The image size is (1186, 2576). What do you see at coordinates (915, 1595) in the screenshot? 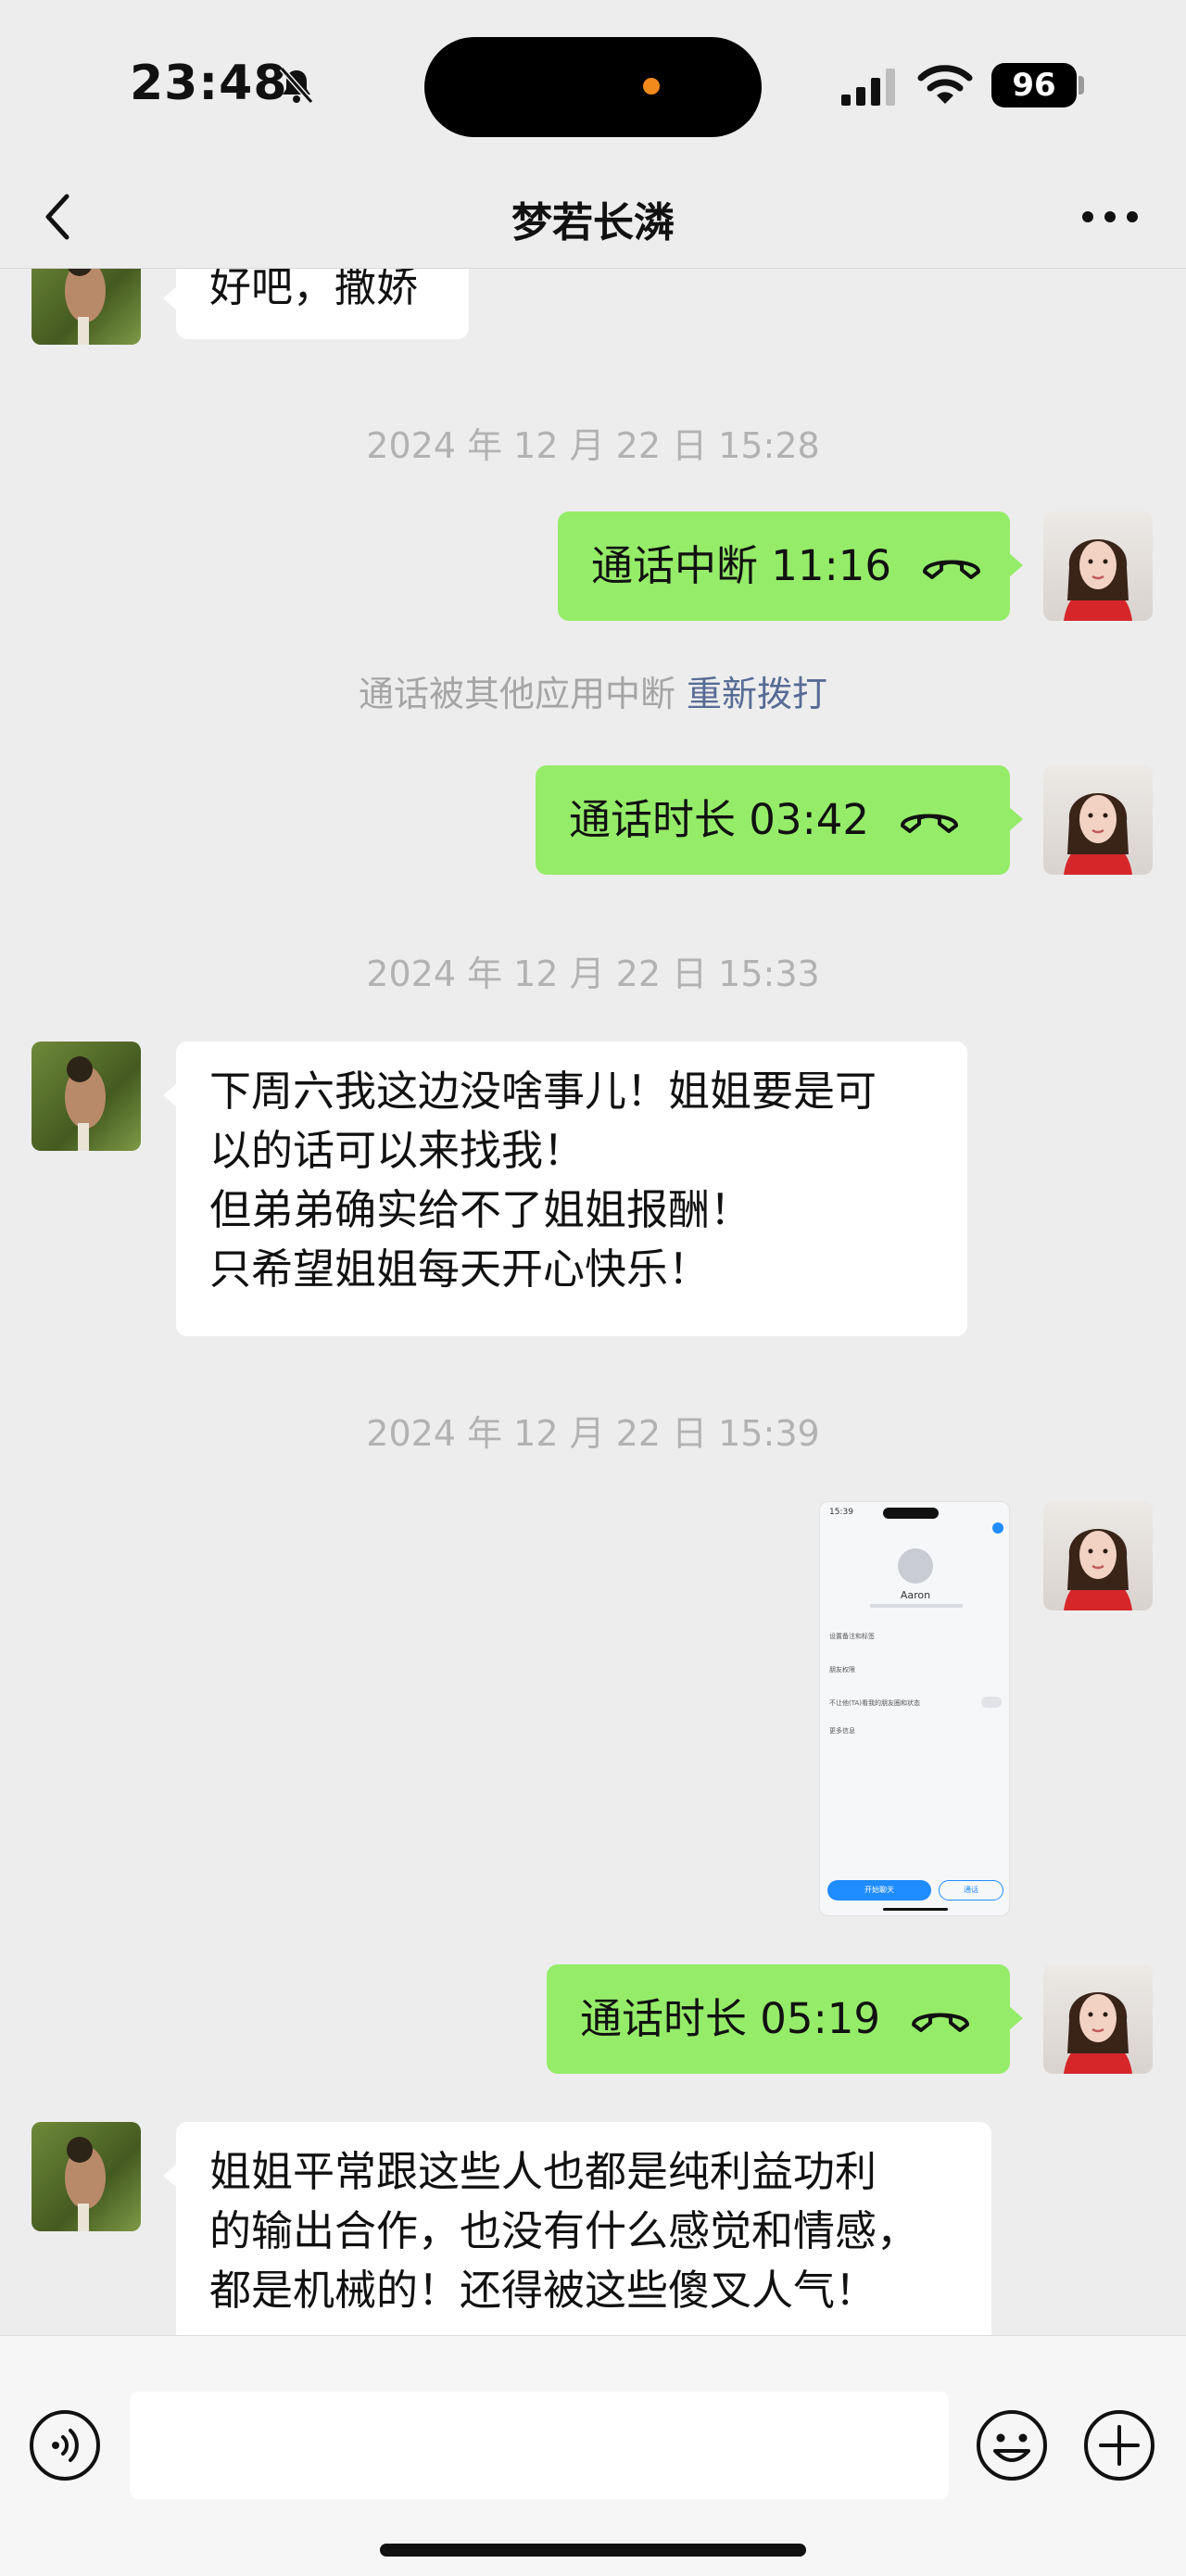
I see `thumb-name: Aaron` at bounding box center [915, 1595].